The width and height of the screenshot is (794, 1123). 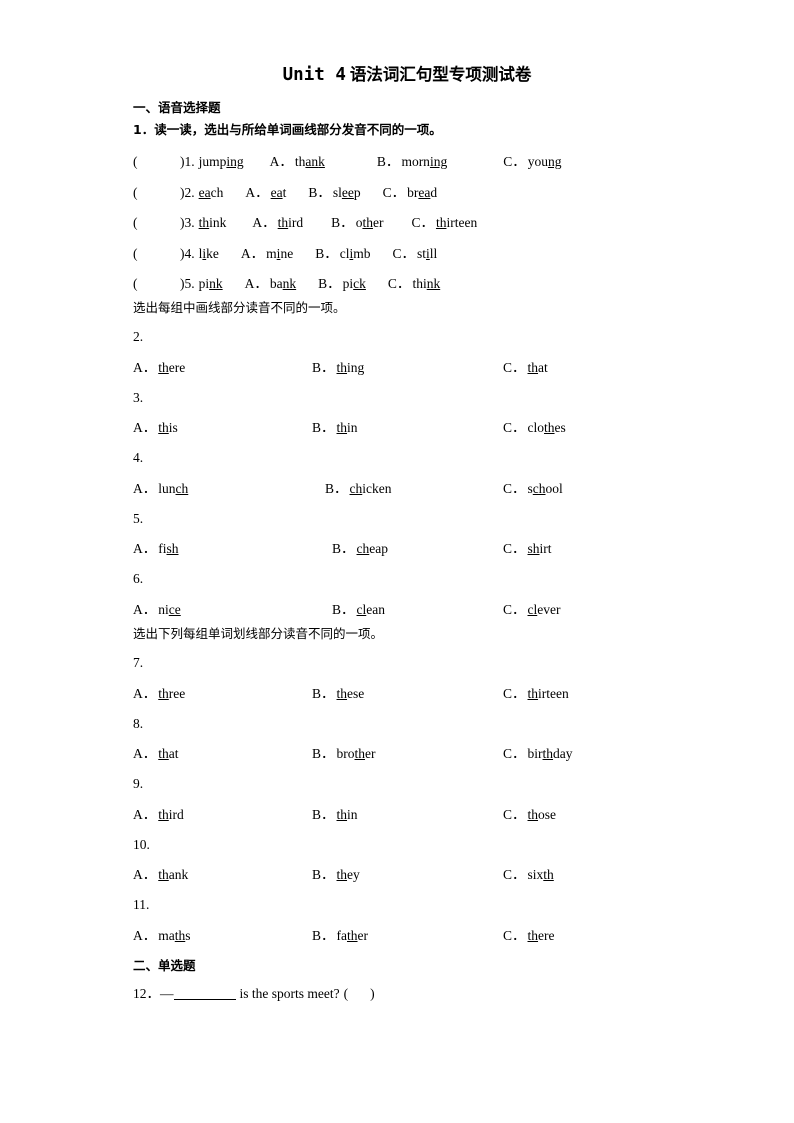 I want to click on answer-option: B． pick, so click(x=342, y=284).